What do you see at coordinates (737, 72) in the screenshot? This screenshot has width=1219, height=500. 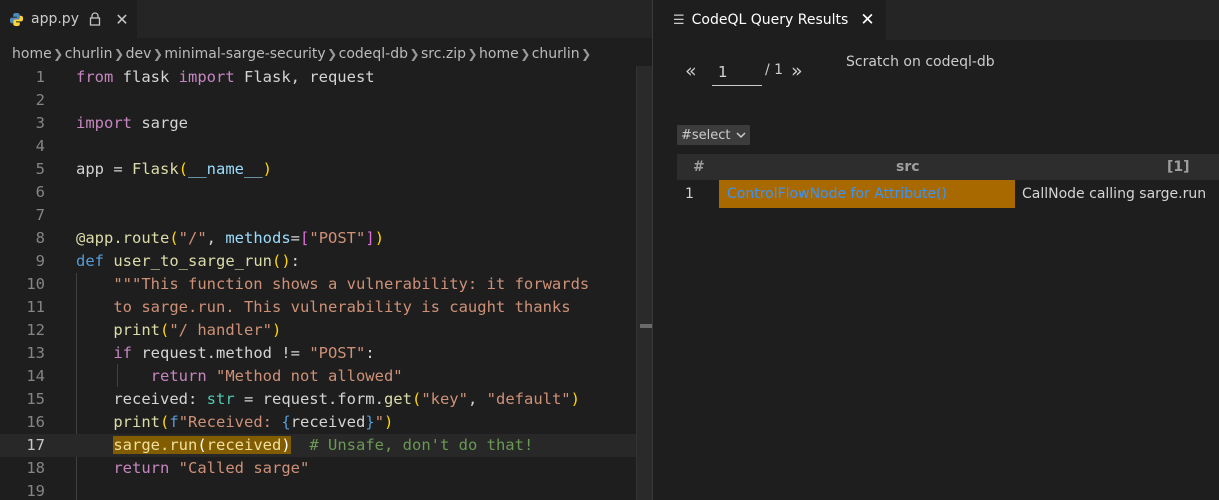 I see `page-number-input` at bounding box center [737, 72].